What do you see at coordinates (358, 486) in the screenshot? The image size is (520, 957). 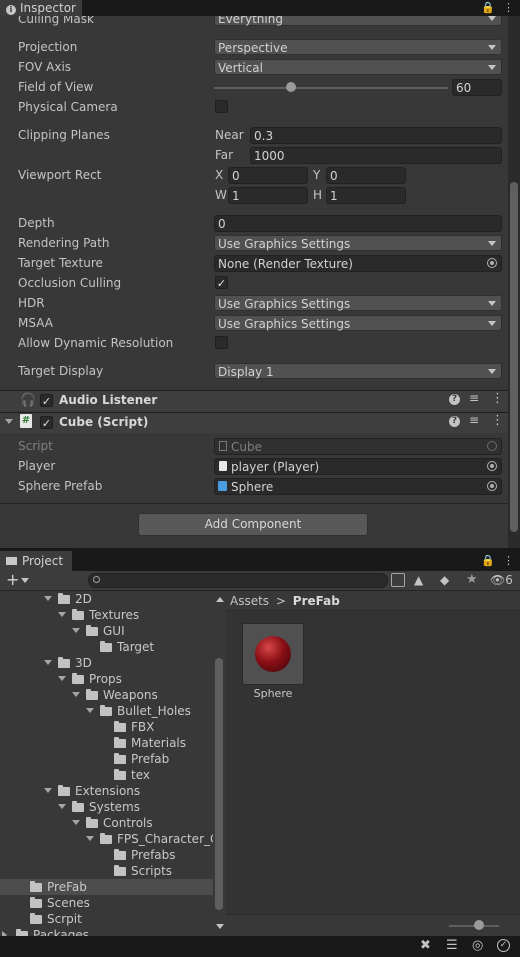 I see `sphere-prefab-field: Sphere` at bounding box center [358, 486].